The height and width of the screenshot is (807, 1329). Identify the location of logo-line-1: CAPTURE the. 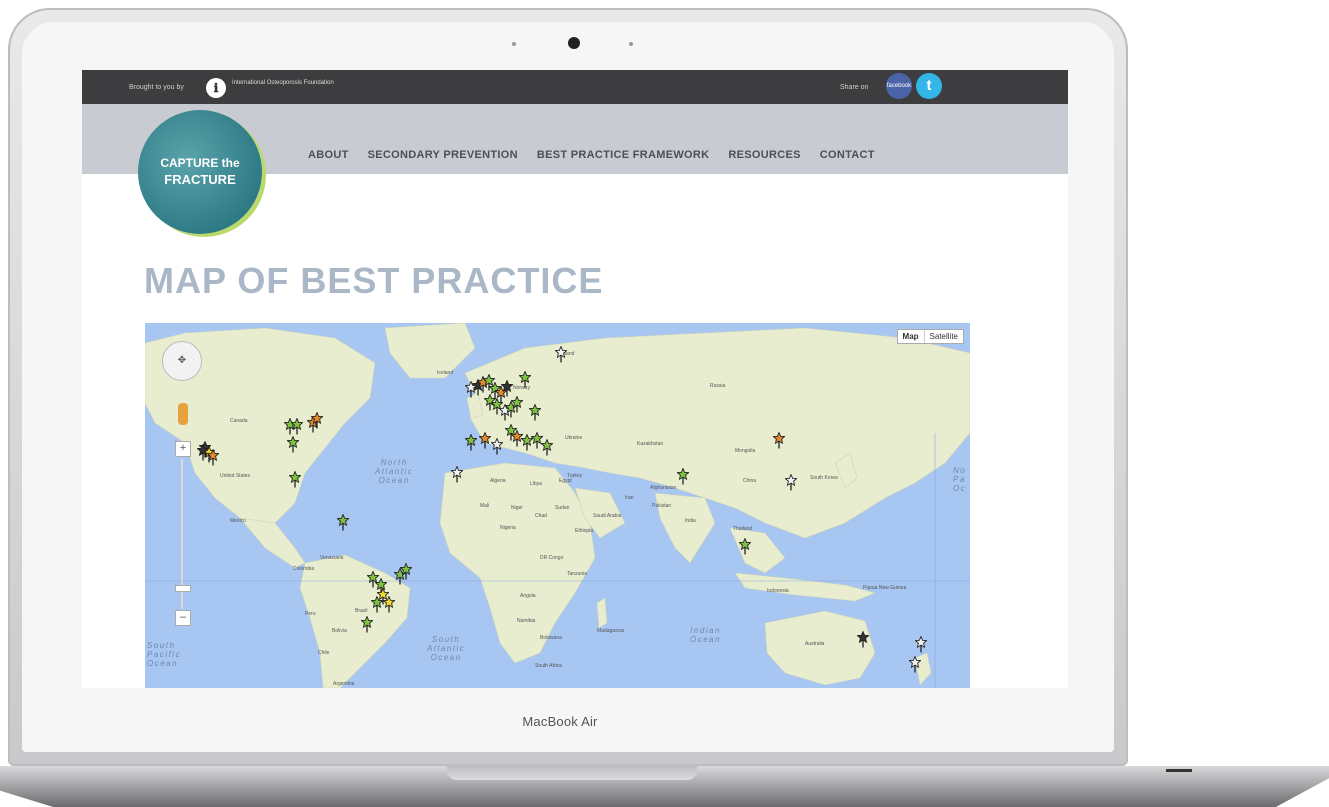
(200, 163).